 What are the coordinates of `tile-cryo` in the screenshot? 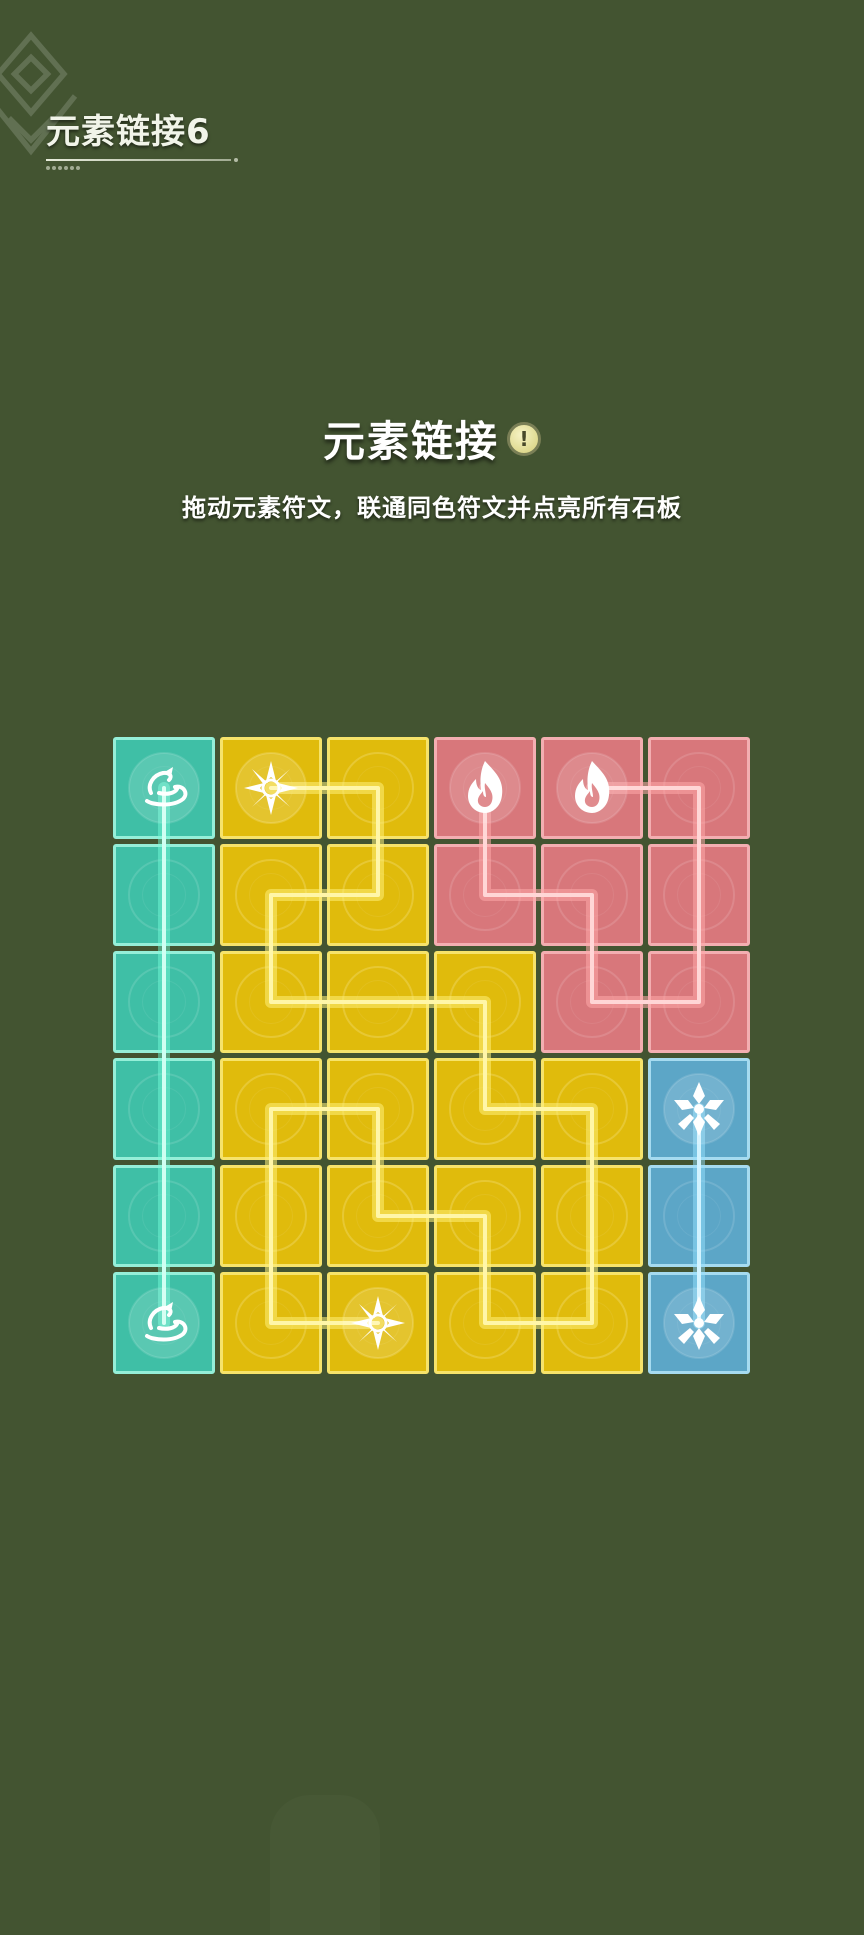 It's located at (699, 1216).